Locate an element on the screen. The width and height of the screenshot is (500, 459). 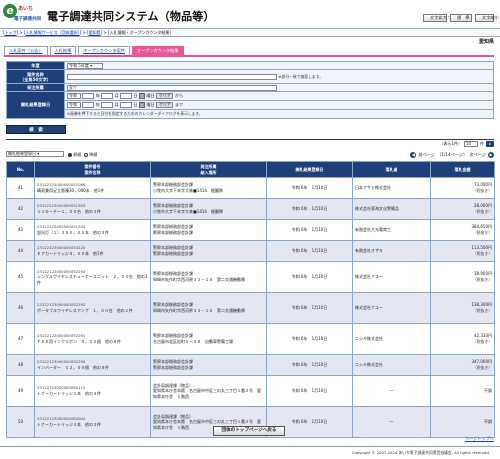
row-no: 50 is located at coordinates (20, 422).